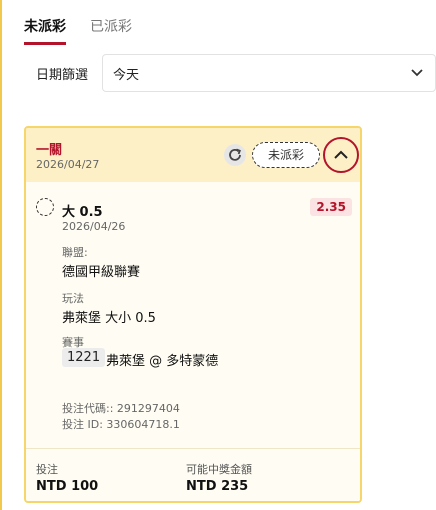  Describe the element at coordinates (78, 30) in the screenshot. I see `tab-bar: 未派彩 已派彩` at that location.